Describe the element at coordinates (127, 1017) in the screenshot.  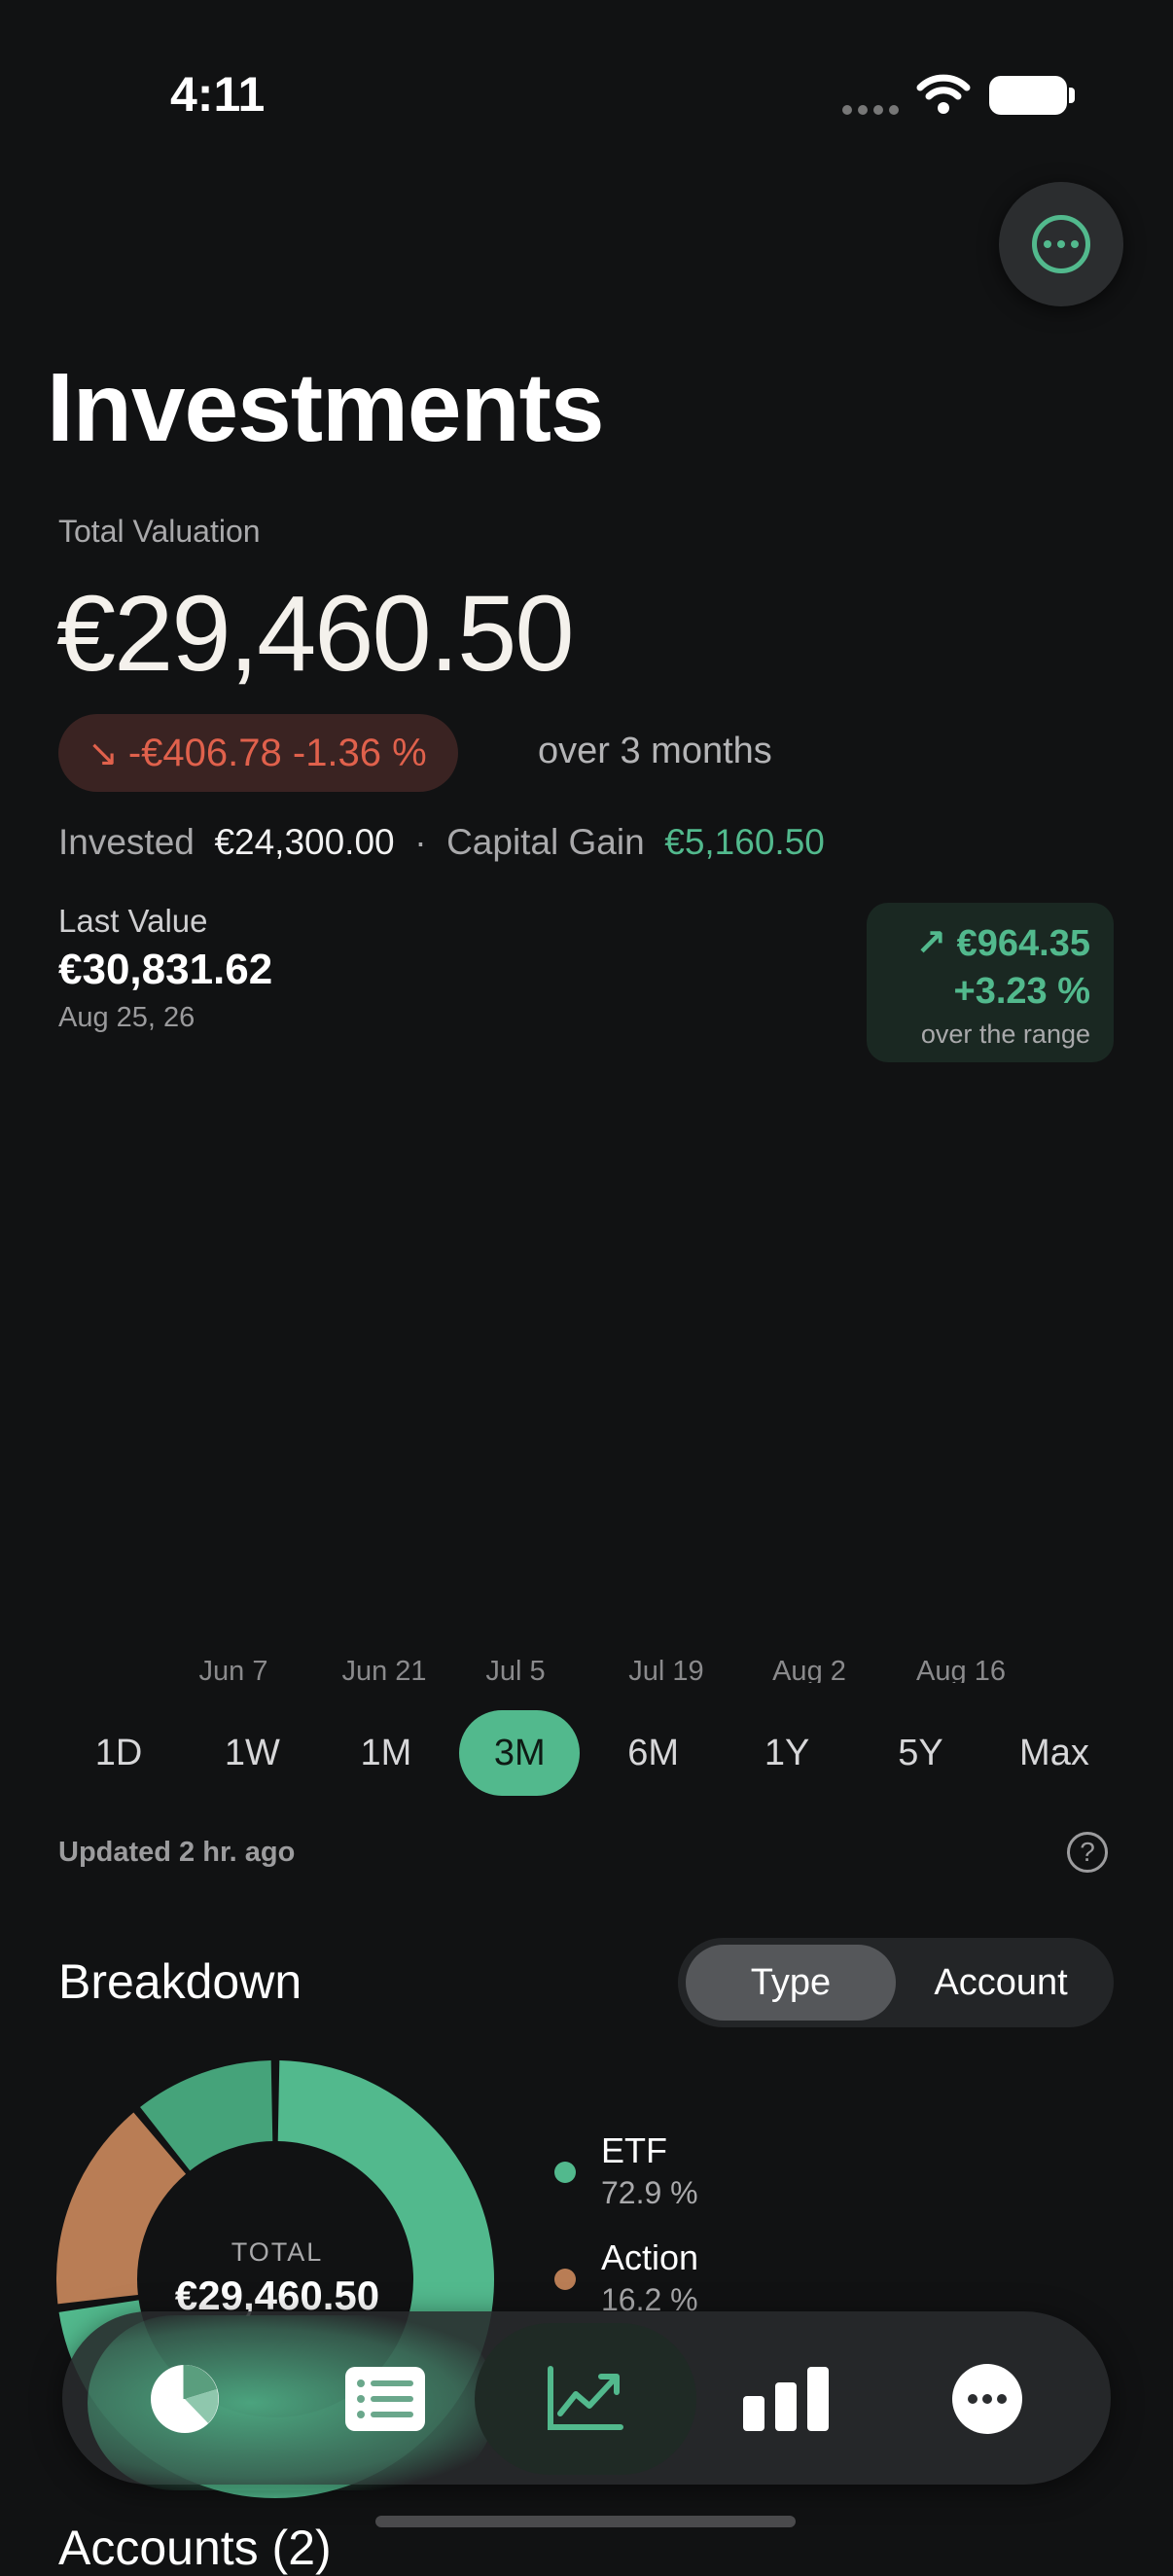
I see `last-value-date: Aug 25, 26` at that location.